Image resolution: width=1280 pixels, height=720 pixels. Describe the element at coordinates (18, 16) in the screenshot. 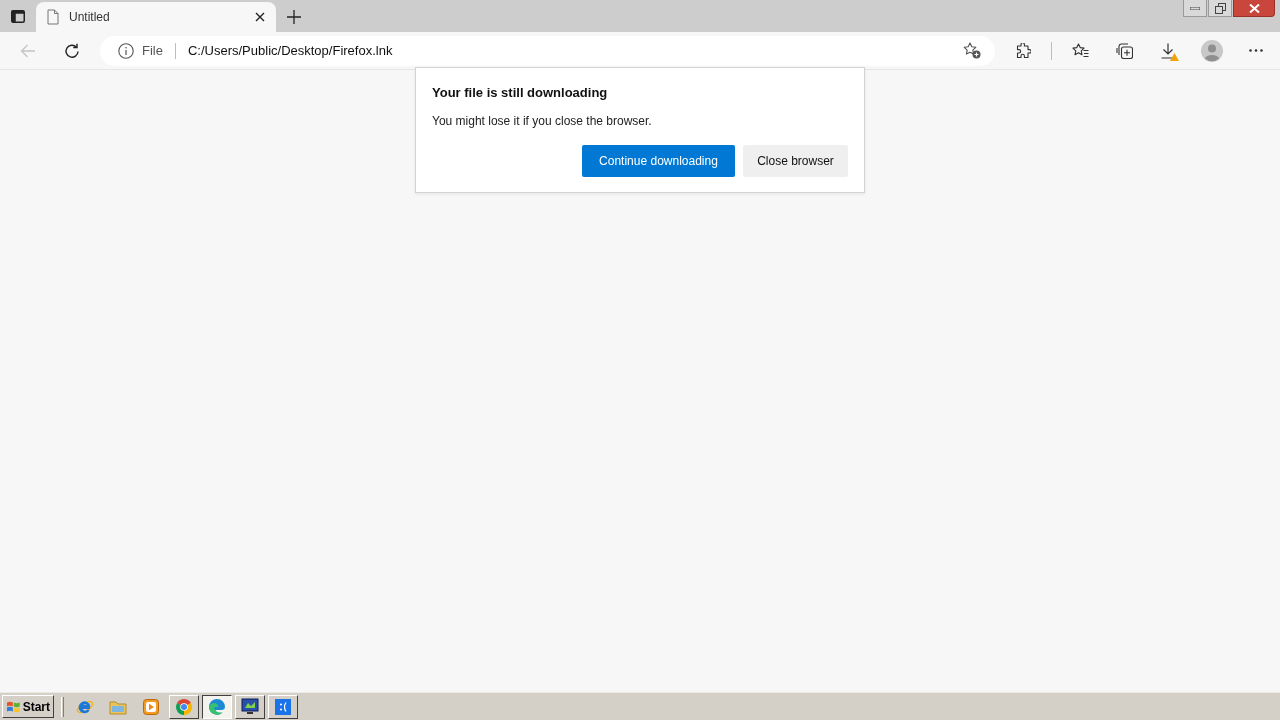

I see `panel-icon` at that location.